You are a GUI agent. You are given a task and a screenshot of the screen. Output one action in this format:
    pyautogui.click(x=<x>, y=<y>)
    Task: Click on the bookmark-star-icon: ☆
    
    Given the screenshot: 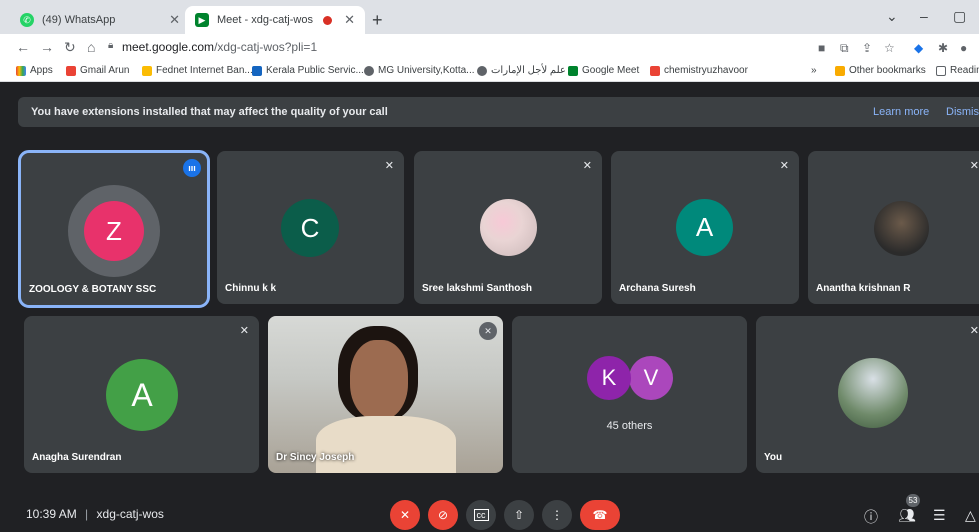 What is the action you would take?
    pyautogui.click(x=889, y=48)
    